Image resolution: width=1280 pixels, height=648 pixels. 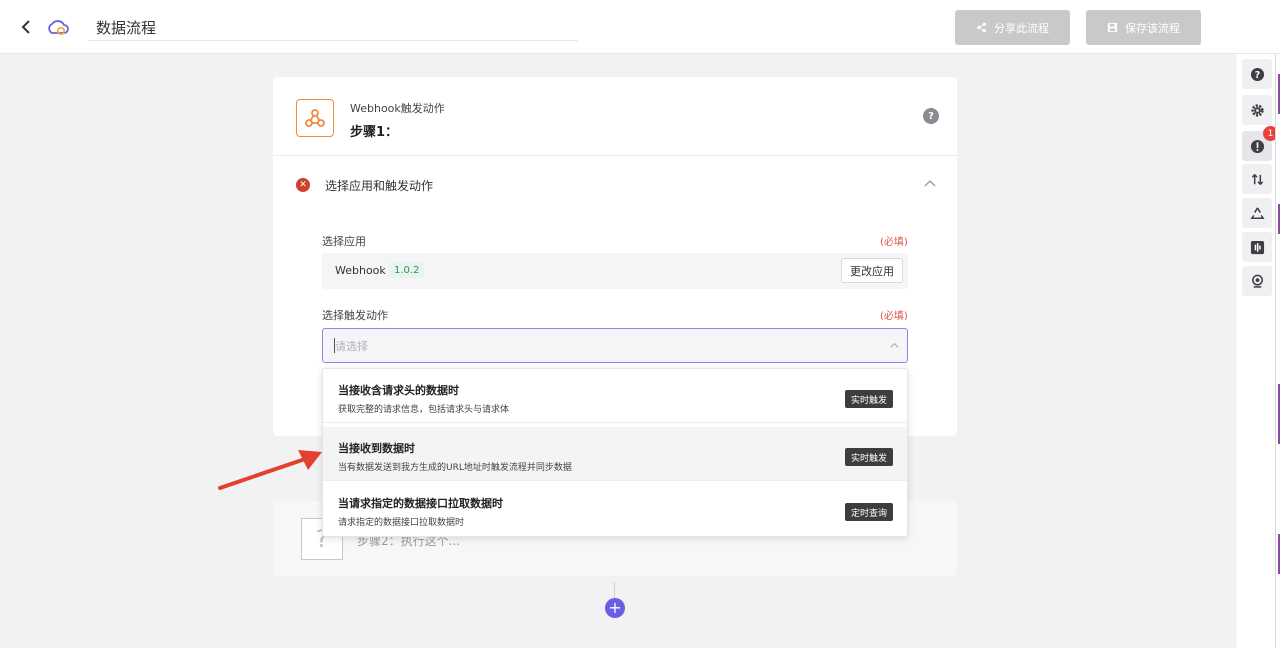 I want to click on app-version-badge: 1.0.2, so click(x=407, y=270).